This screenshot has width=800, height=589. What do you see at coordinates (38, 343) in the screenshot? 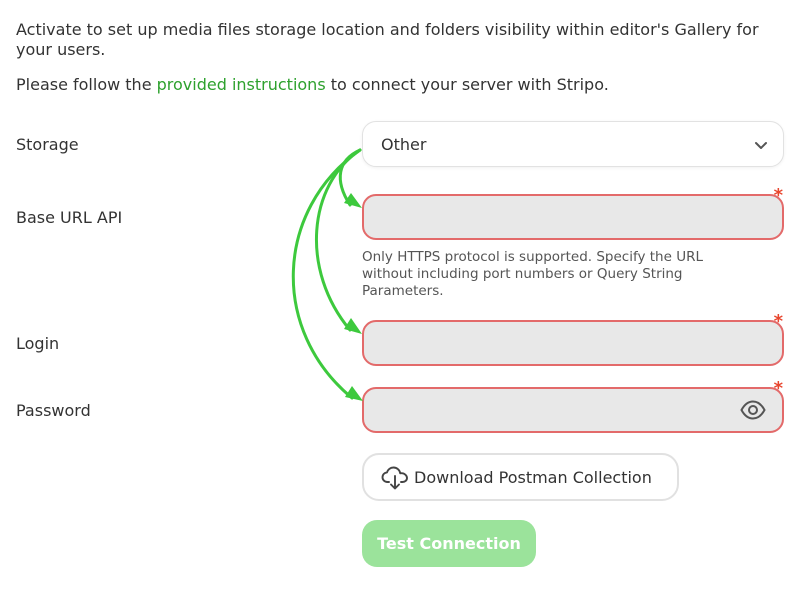
I see `login-label: Login` at bounding box center [38, 343].